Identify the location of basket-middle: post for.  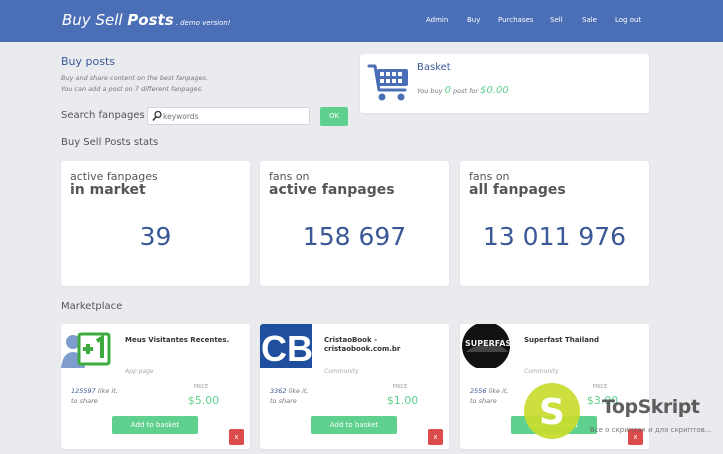
(465, 91).